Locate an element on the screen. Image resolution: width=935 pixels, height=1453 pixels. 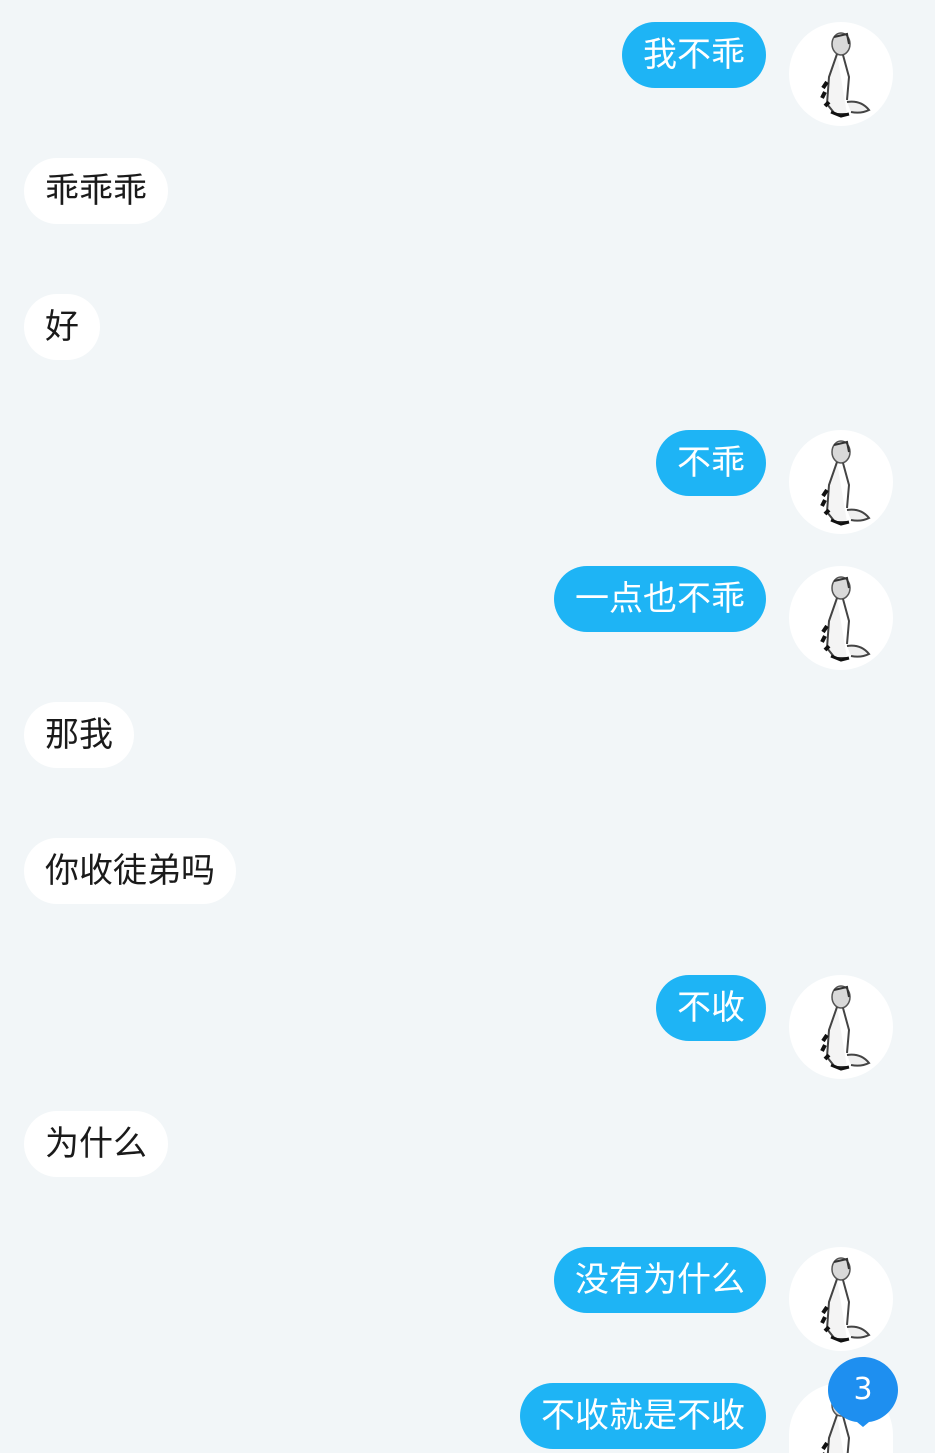
outgoing-message-bubble: 不乖 is located at coordinates (711, 463).